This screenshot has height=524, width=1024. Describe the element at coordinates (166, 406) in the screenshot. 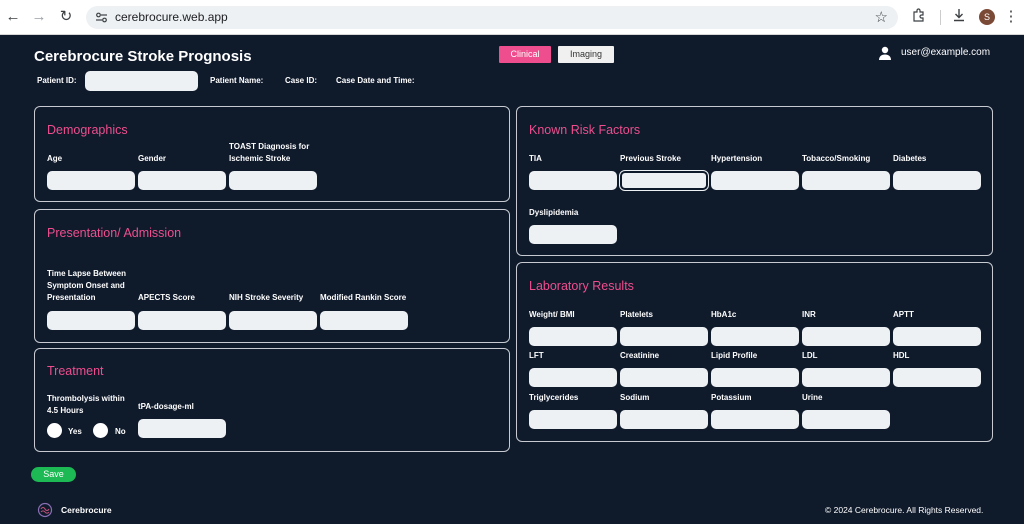

I see `tpa-label: tPA-dosage-ml` at that location.